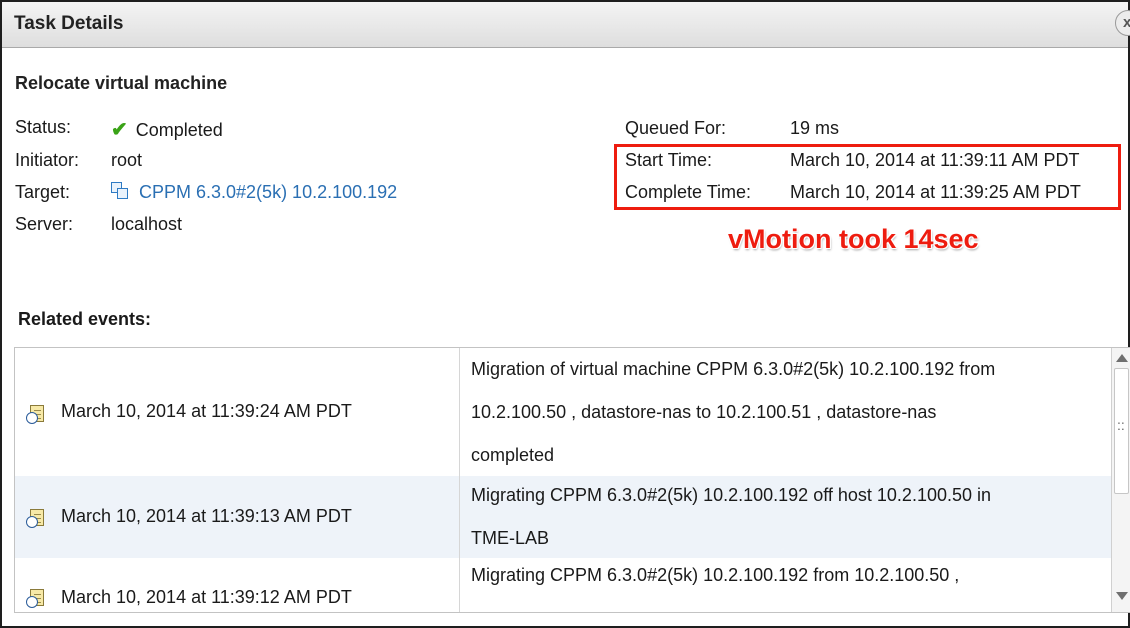 The image size is (1130, 628). I want to click on server-value: localhost, so click(147, 224).